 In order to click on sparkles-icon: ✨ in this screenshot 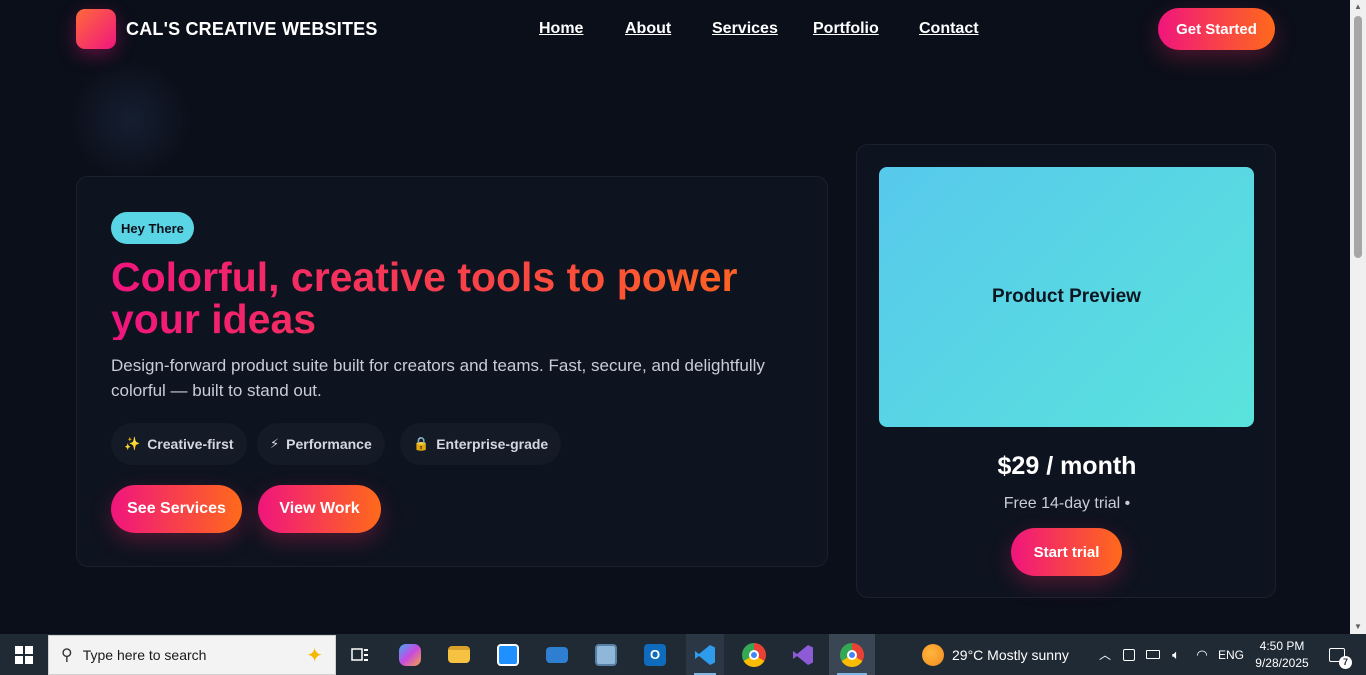, I will do `click(132, 443)`.